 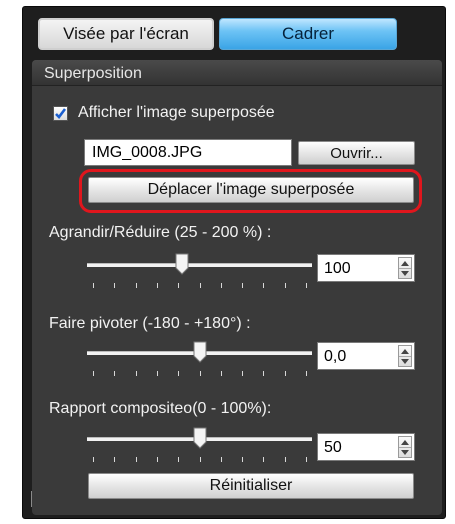 I want to click on opacity-slider, so click(x=199, y=447).